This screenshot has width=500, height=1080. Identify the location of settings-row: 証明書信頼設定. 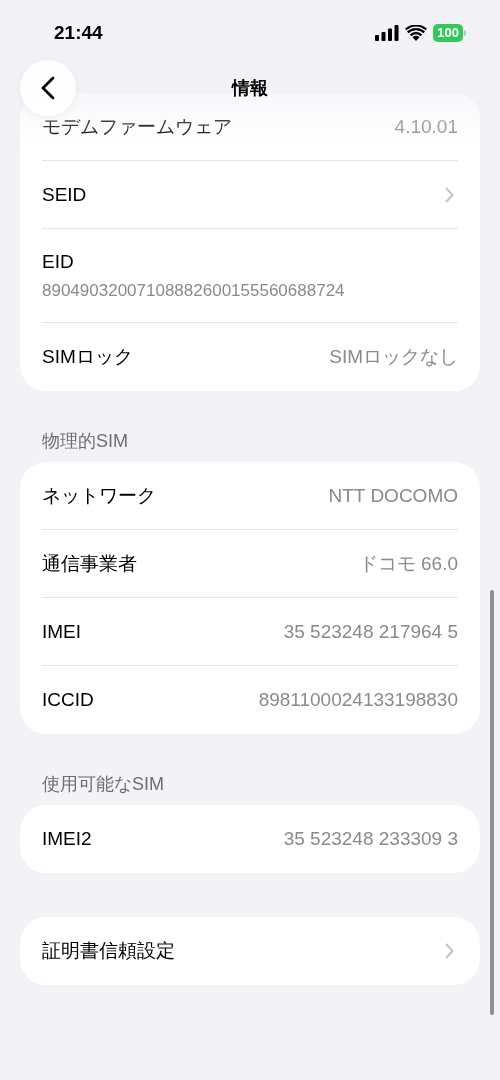
(250, 951).